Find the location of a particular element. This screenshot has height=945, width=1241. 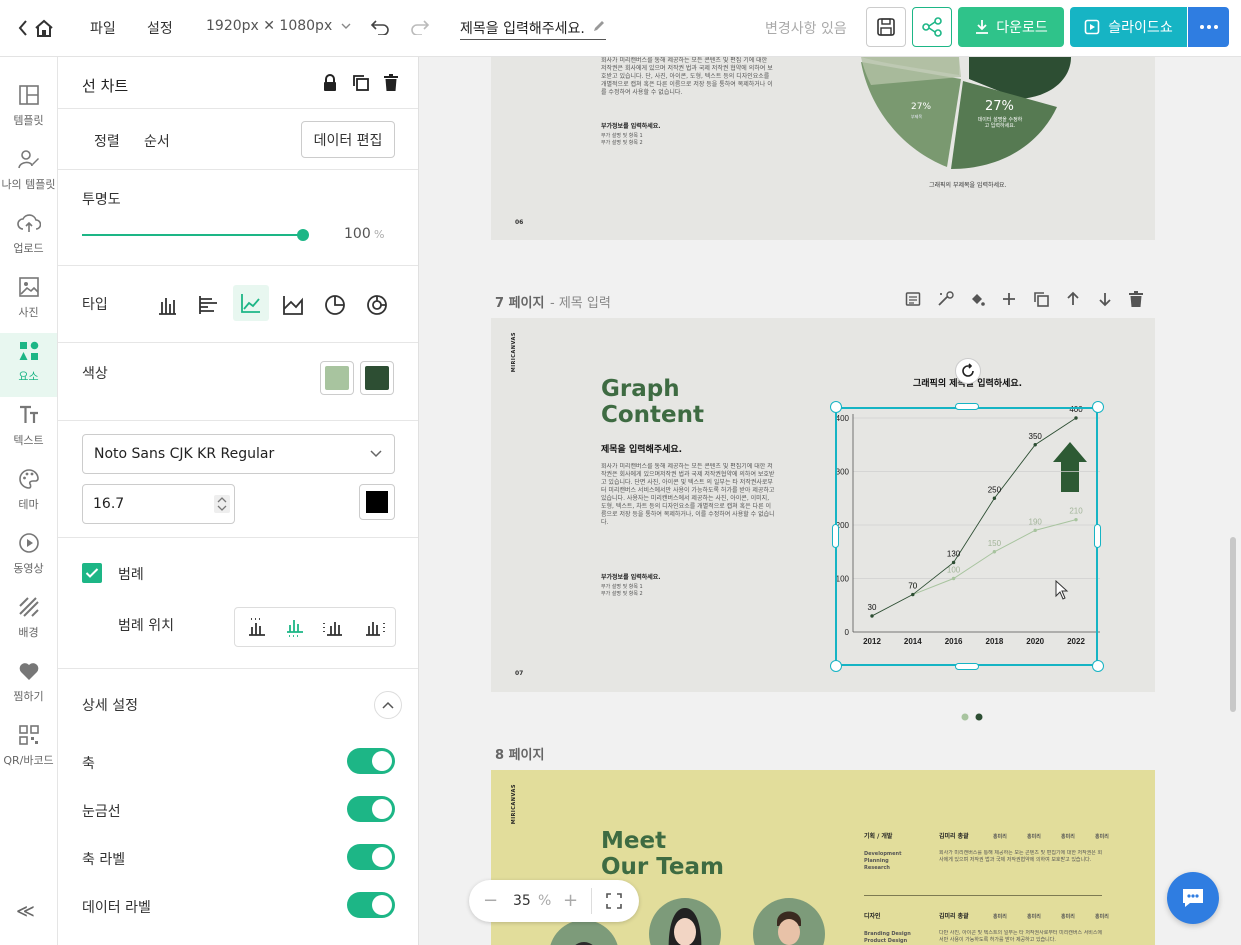

paint-bucket-icon is located at coordinates (977, 299).